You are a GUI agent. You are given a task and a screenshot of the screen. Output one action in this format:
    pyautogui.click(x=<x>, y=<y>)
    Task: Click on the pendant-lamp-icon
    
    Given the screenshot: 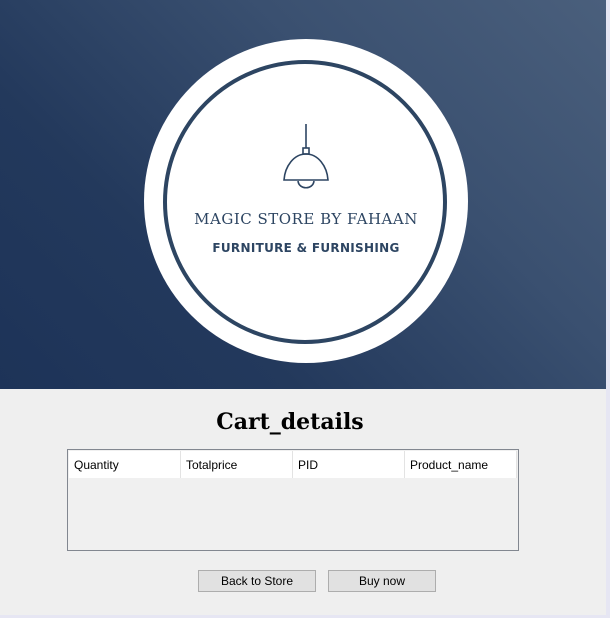 What is the action you would take?
    pyautogui.click(x=306, y=156)
    